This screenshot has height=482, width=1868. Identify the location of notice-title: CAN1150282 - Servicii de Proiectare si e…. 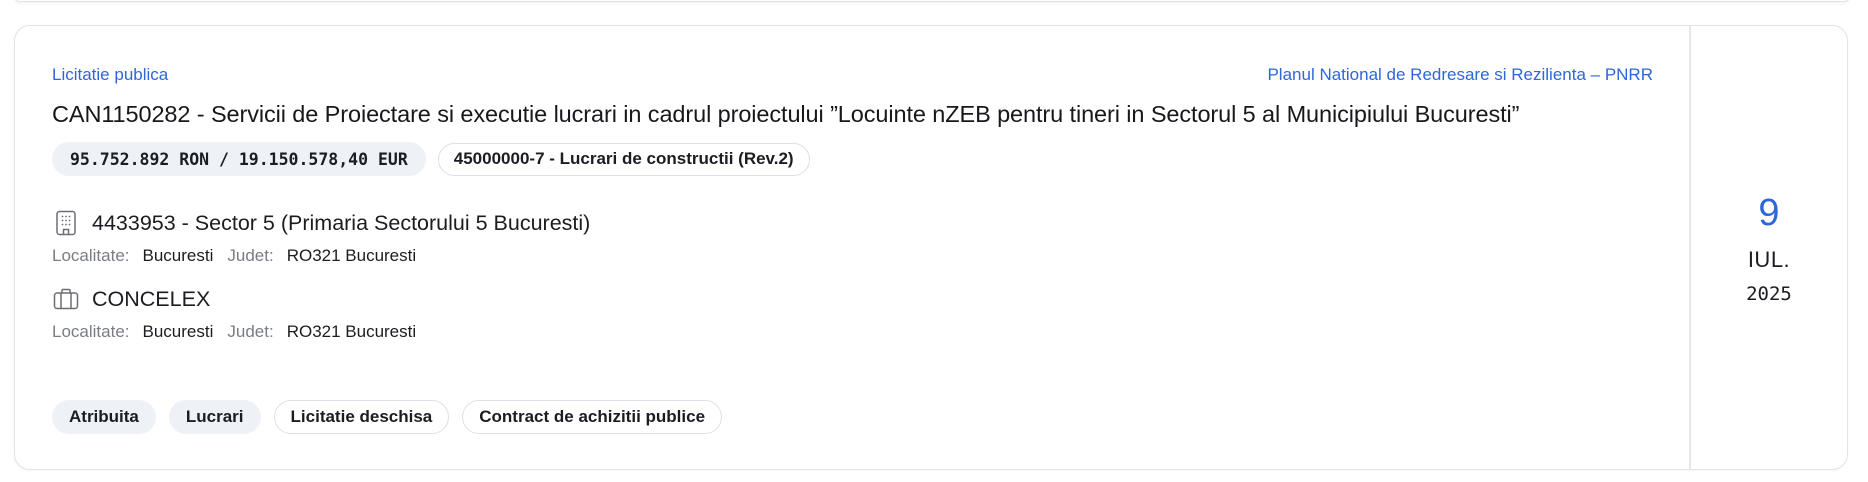
(852, 114).